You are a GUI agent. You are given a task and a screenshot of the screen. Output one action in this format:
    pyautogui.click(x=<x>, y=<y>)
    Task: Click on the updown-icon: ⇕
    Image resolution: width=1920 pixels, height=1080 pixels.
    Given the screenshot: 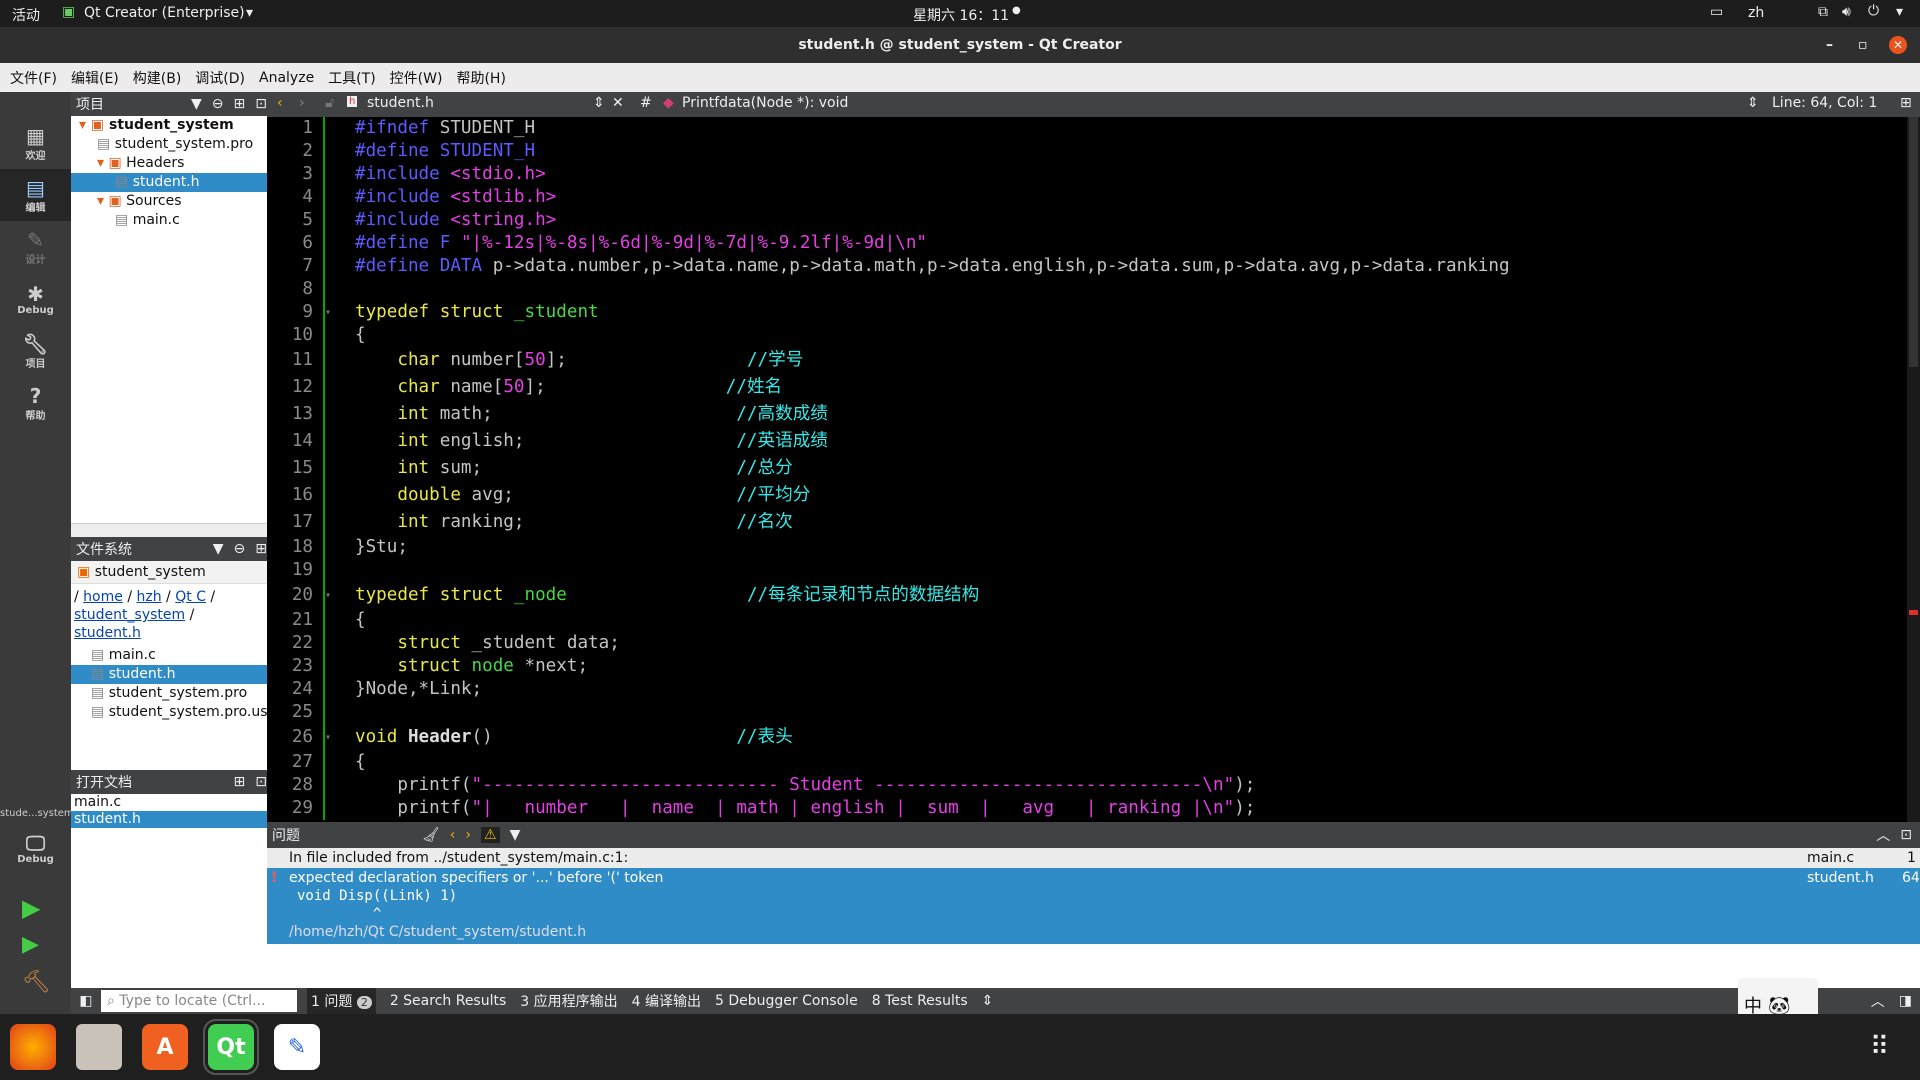 What is the action you would take?
    pyautogui.click(x=988, y=1001)
    